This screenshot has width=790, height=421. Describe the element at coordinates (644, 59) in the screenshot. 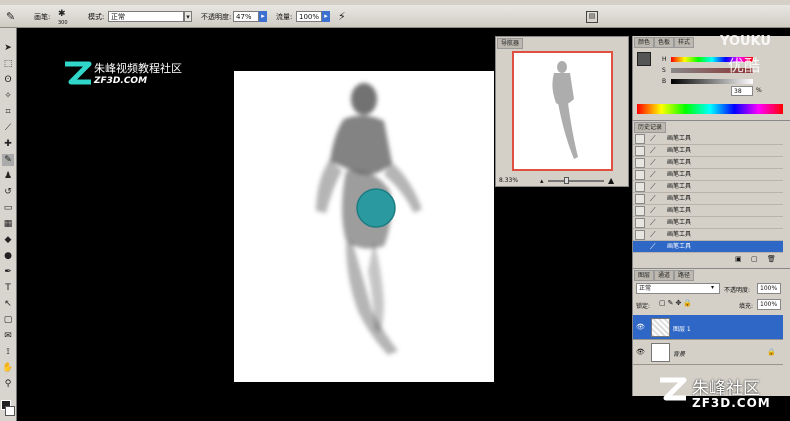

I see `fg-color-preview` at that location.